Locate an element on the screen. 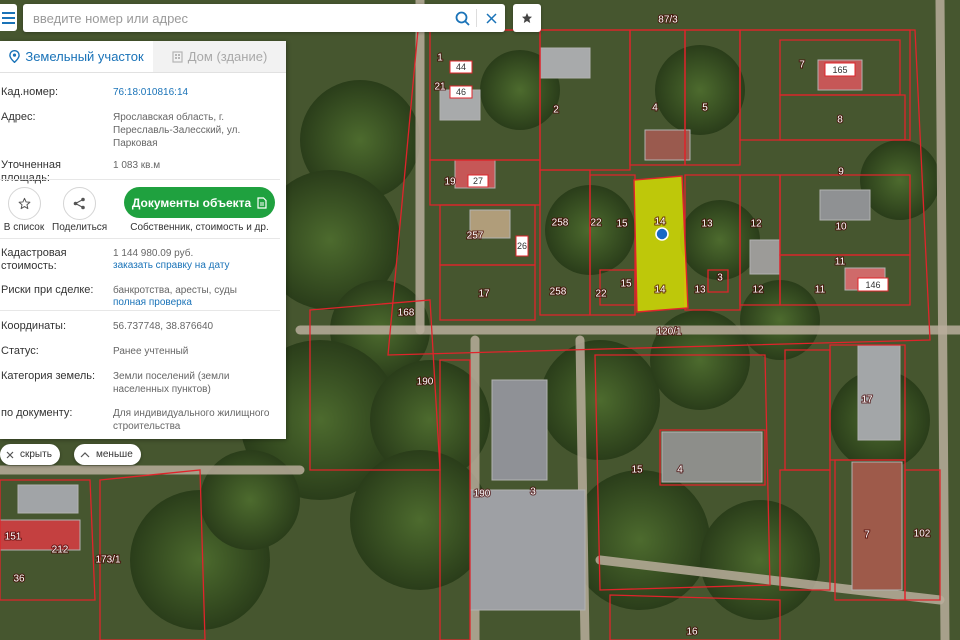  bookmark-button is located at coordinates (527, 18).